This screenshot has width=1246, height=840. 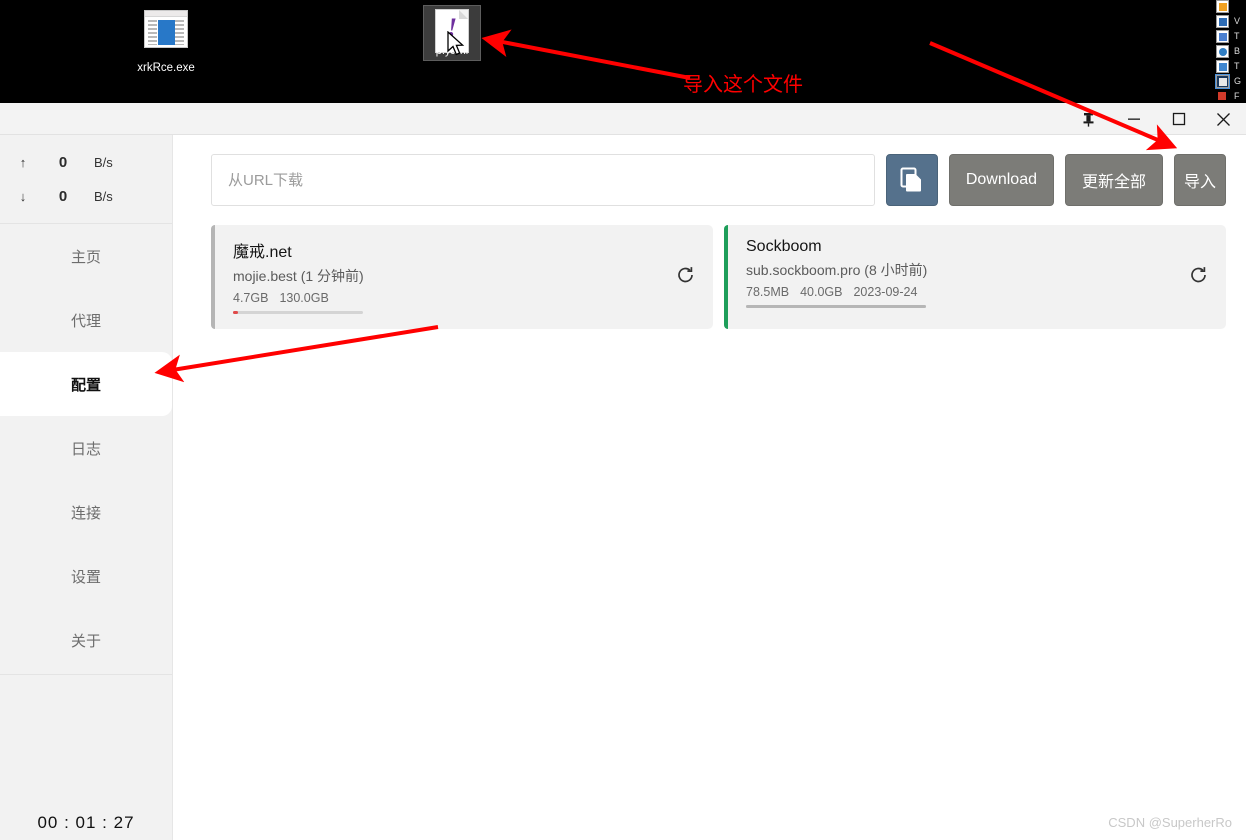 I want to click on sidebar-item-settings: 设置, so click(x=86, y=576).